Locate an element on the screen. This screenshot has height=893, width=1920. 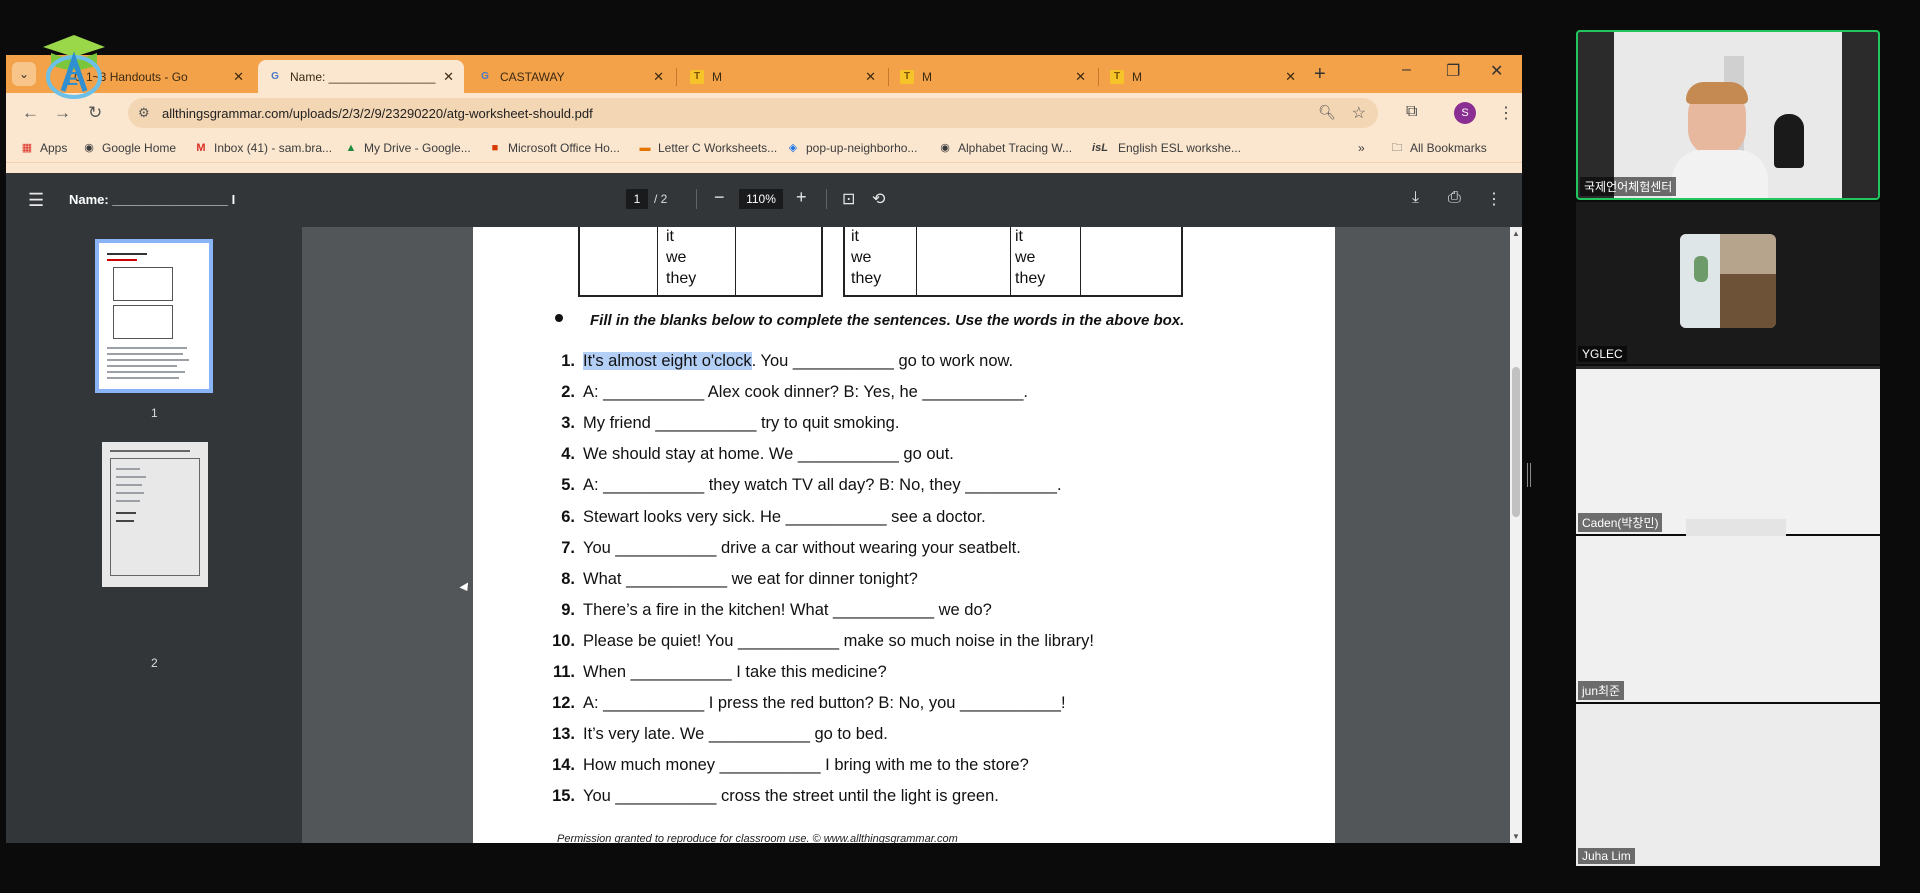
extensions-icon: ⧉ is located at coordinates (1411, 112).